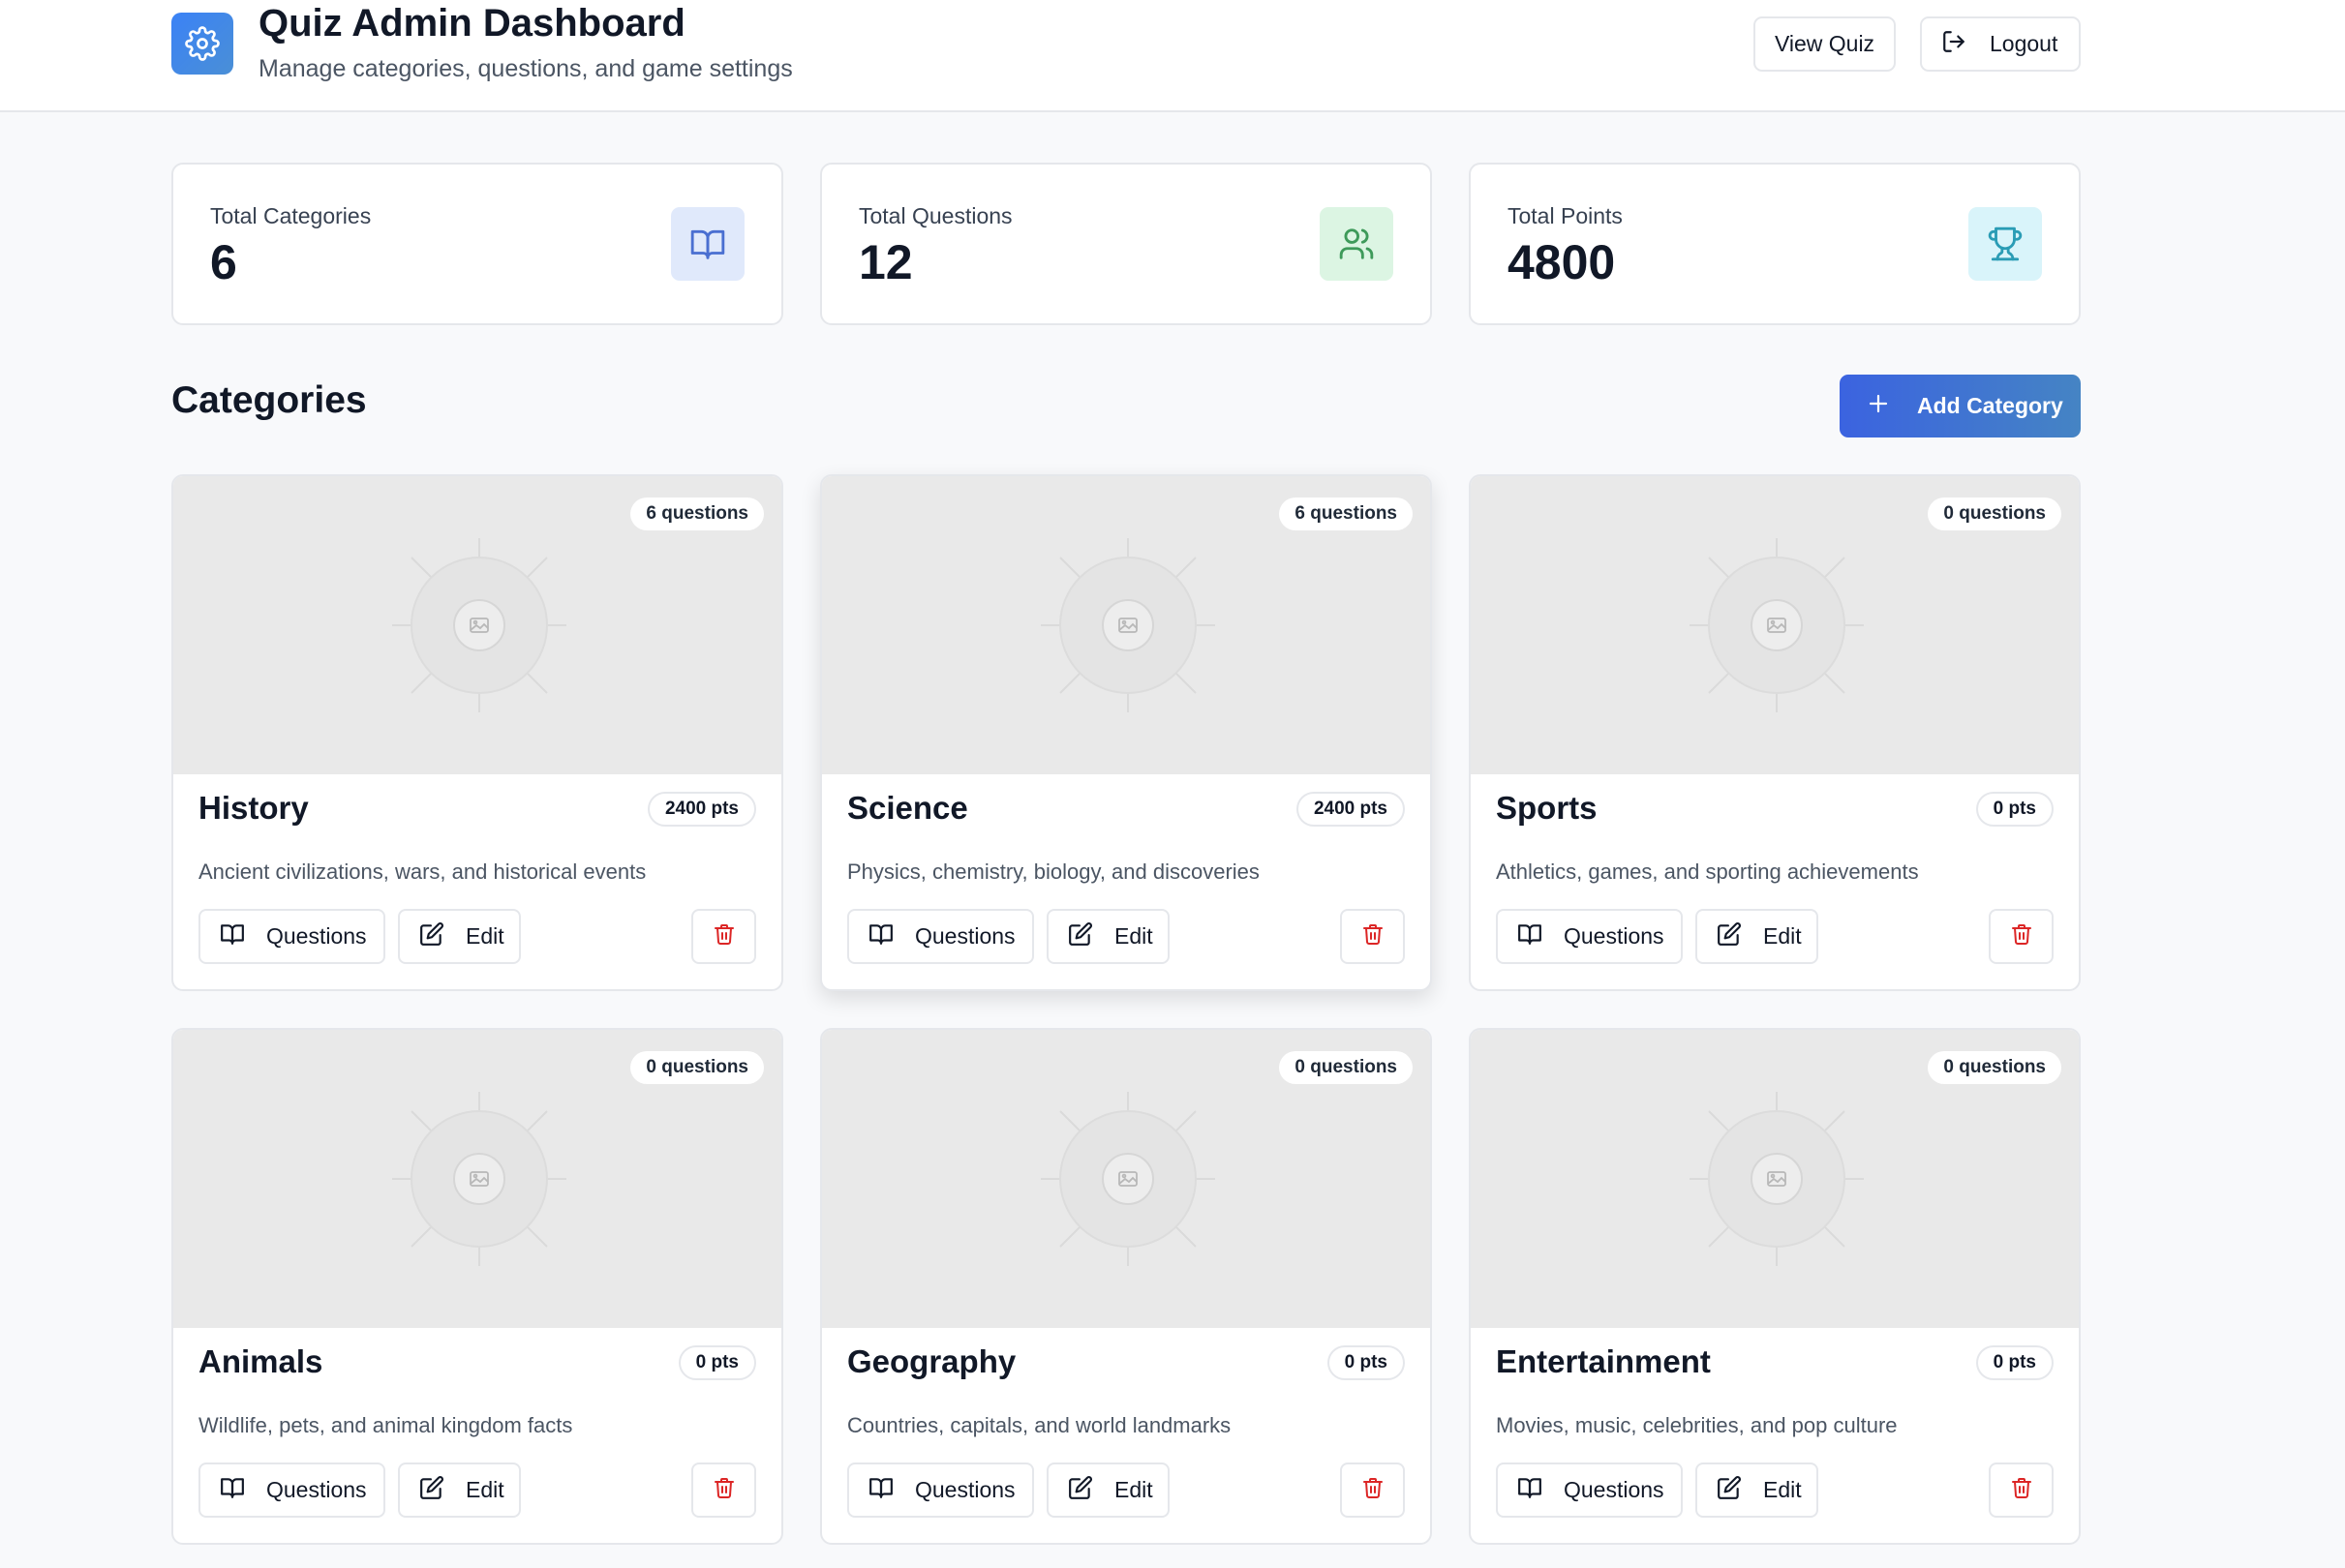  I want to click on logout-button: Logout, so click(2000, 44).